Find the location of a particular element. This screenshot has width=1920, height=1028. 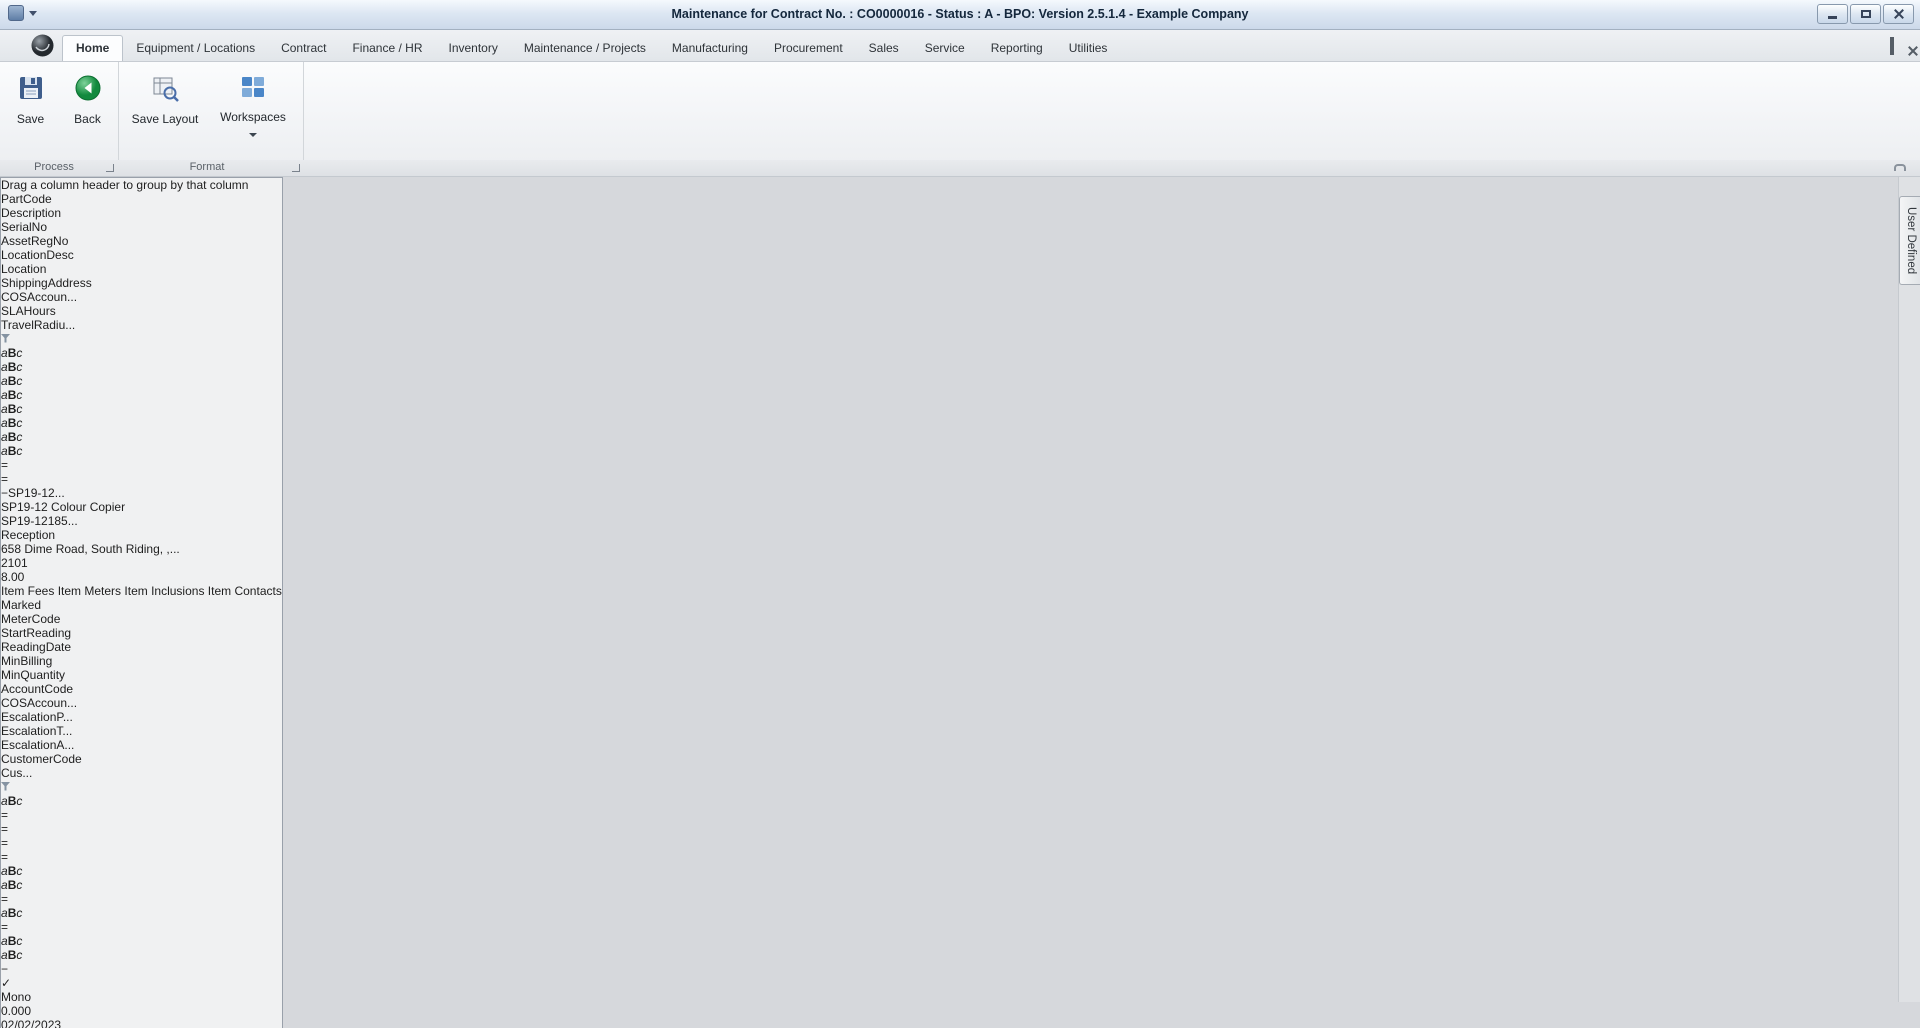

meters-grid-filter-row: aBc = = = = aBc aBc = aBc = aBc aBc is located at coordinates (141, 871).